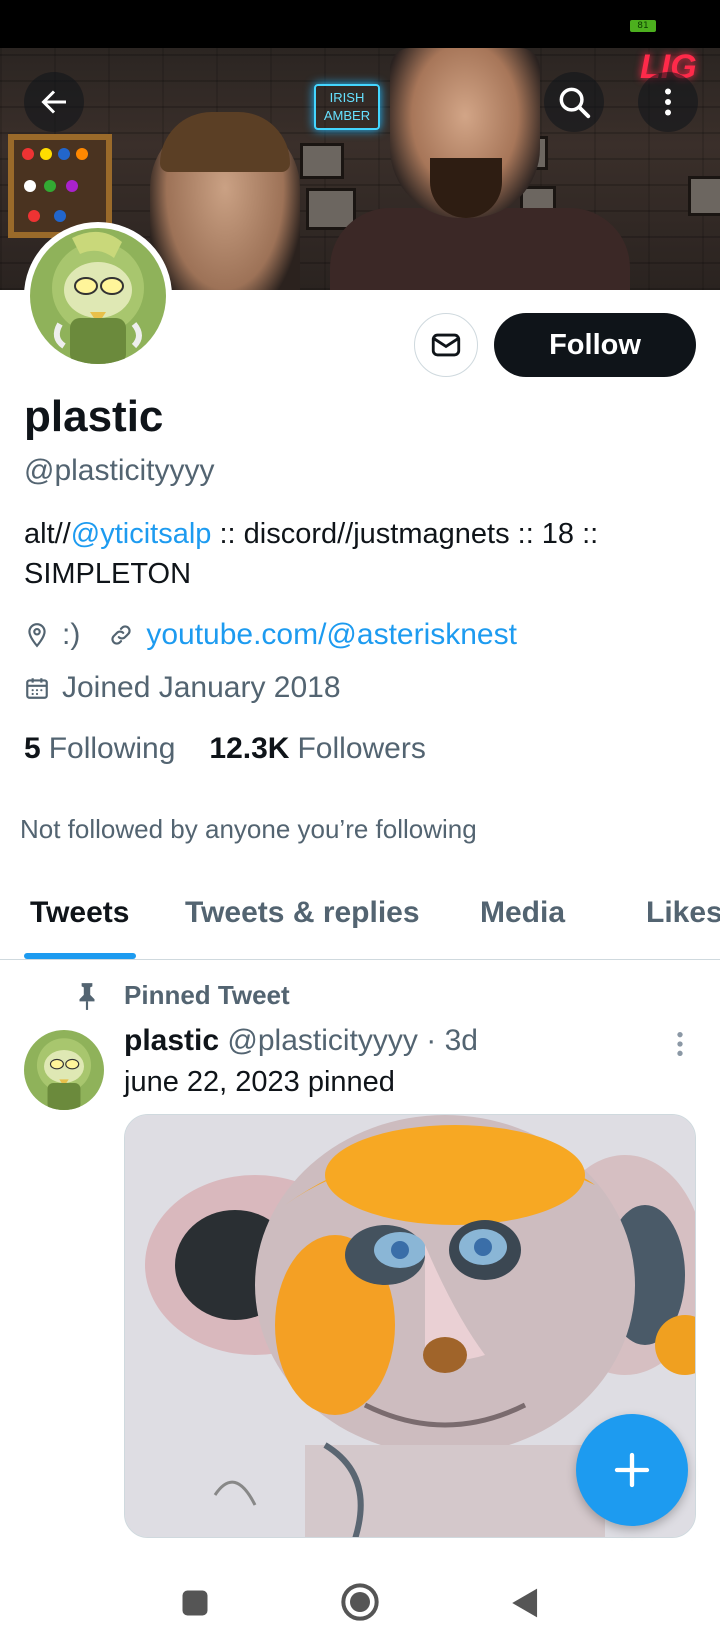  What do you see at coordinates (683, 913) in the screenshot?
I see `tab-likes: Likes` at bounding box center [683, 913].